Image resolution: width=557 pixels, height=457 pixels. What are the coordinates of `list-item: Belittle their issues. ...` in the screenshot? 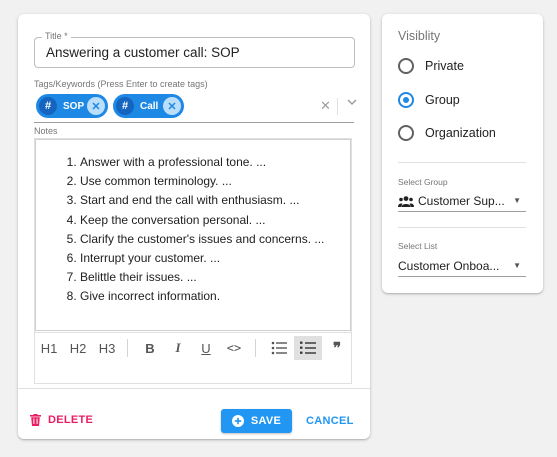 It's located at (202, 277).